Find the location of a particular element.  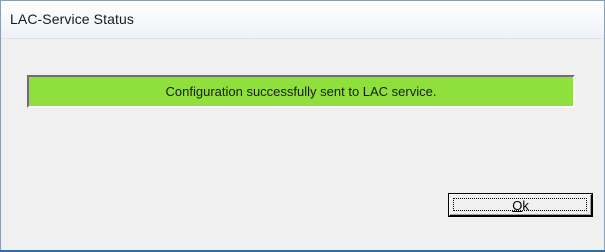

window-title: LAC-Service Status is located at coordinates (72, 19).